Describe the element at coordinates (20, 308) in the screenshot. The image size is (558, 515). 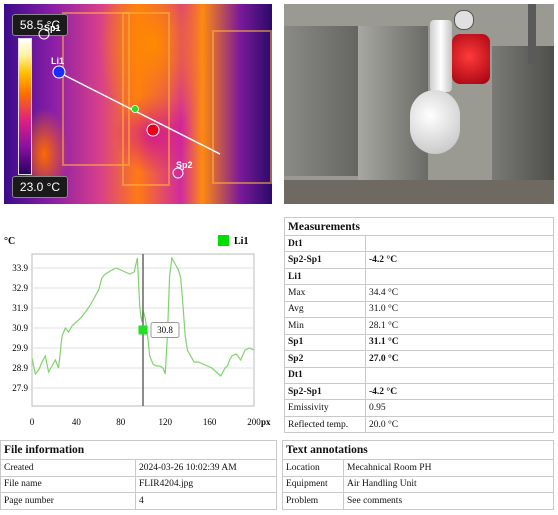
I see `y-tick-label: 31.9` at that location.